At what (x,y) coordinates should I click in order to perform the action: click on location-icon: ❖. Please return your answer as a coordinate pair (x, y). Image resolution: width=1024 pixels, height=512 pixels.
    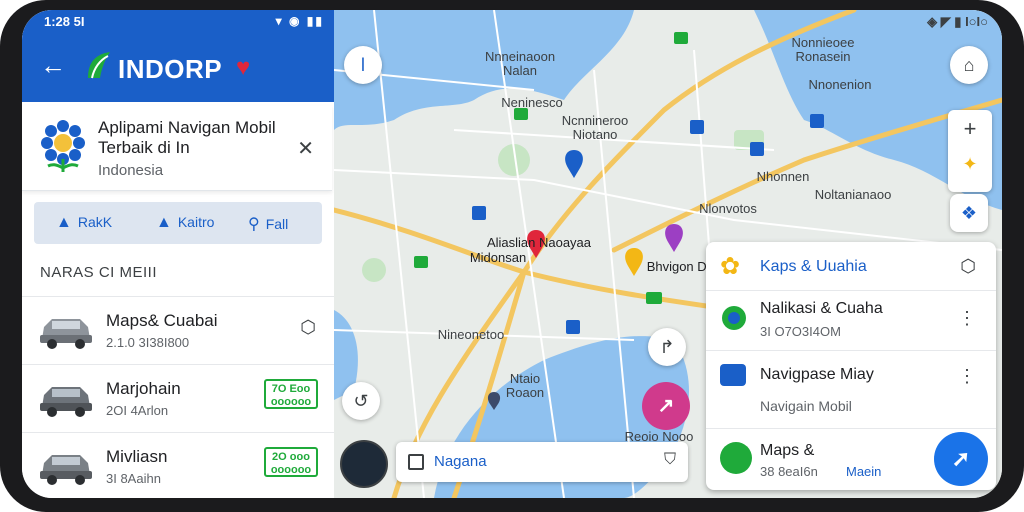
    Looking at the image, I should click on (969, 213).